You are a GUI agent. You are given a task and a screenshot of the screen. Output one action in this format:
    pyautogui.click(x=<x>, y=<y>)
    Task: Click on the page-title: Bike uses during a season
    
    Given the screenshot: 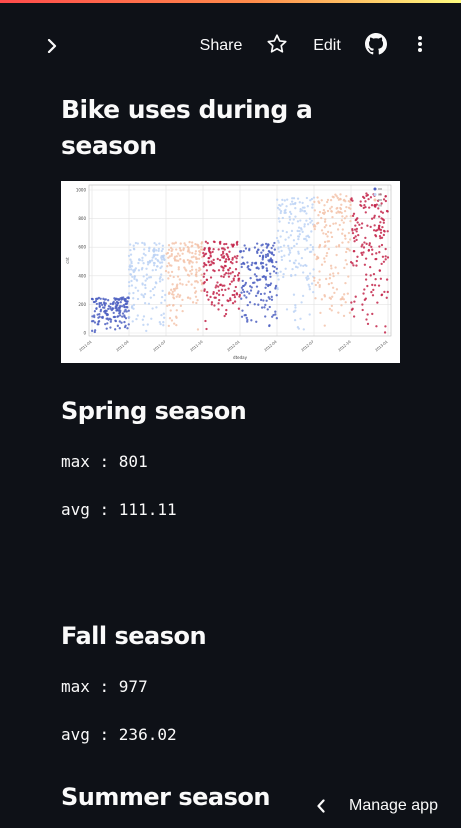 What is the action you would take?
    pyautogui.click(x=187, y=127)
    